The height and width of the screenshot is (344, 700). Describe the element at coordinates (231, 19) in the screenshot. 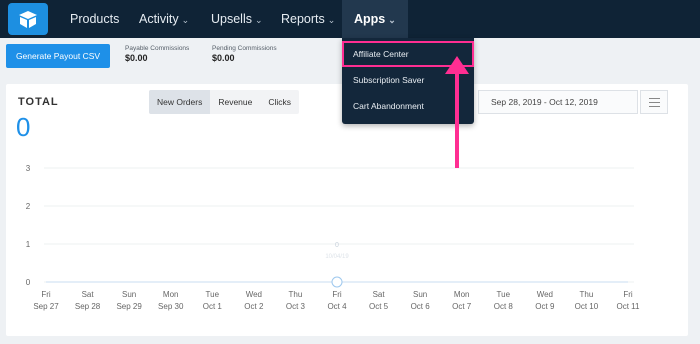

I see `nav-upsells-label: Upsells` at that location.